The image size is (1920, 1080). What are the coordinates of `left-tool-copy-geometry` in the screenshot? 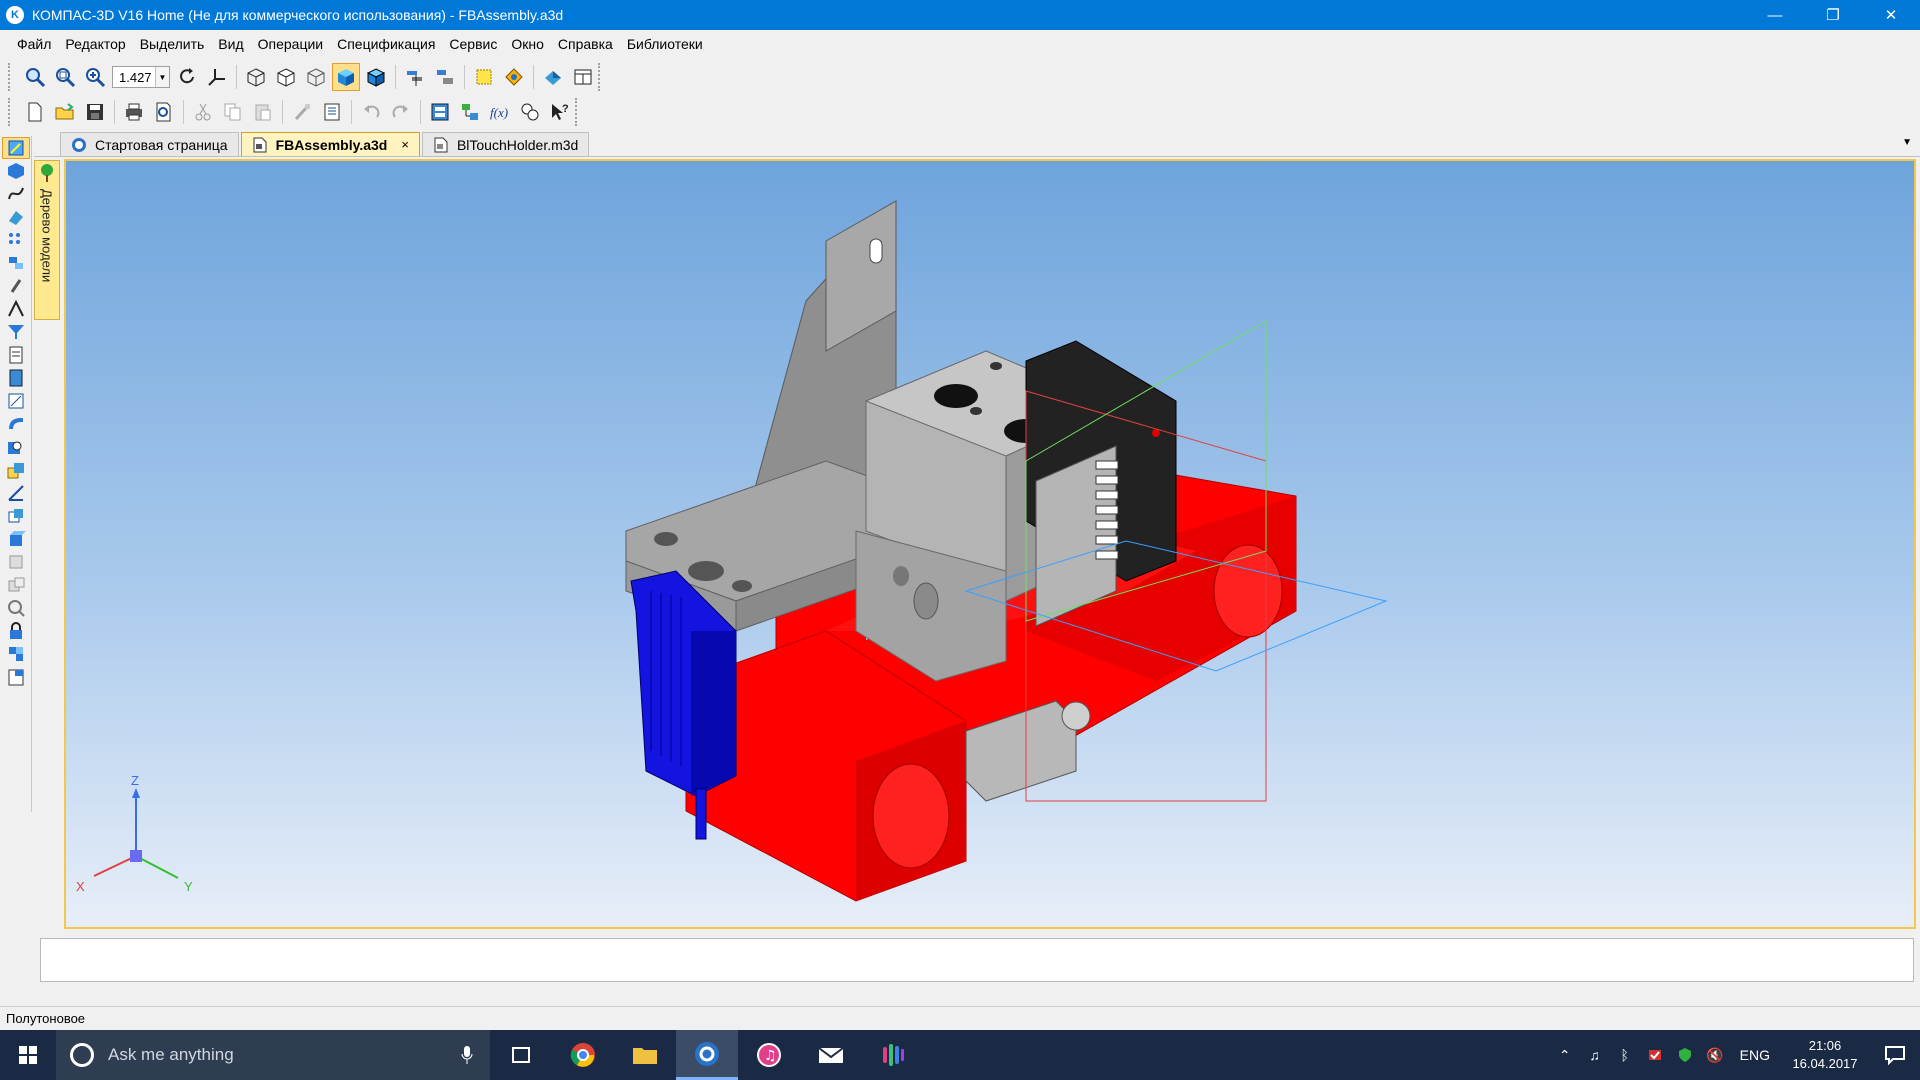 It's located at (16, 516).